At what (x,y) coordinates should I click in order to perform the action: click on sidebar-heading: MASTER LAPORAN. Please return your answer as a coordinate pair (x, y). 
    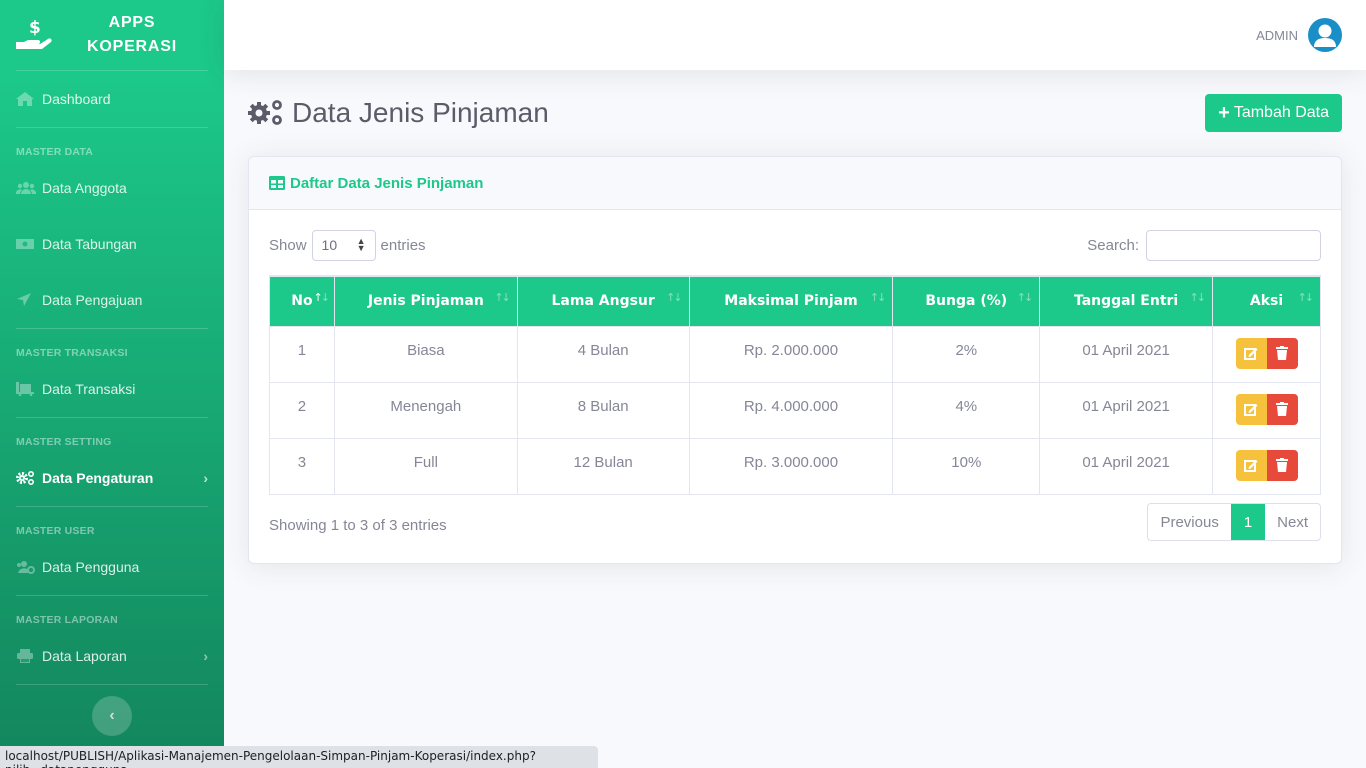
    Looking at the image, I should click on (67, 620).